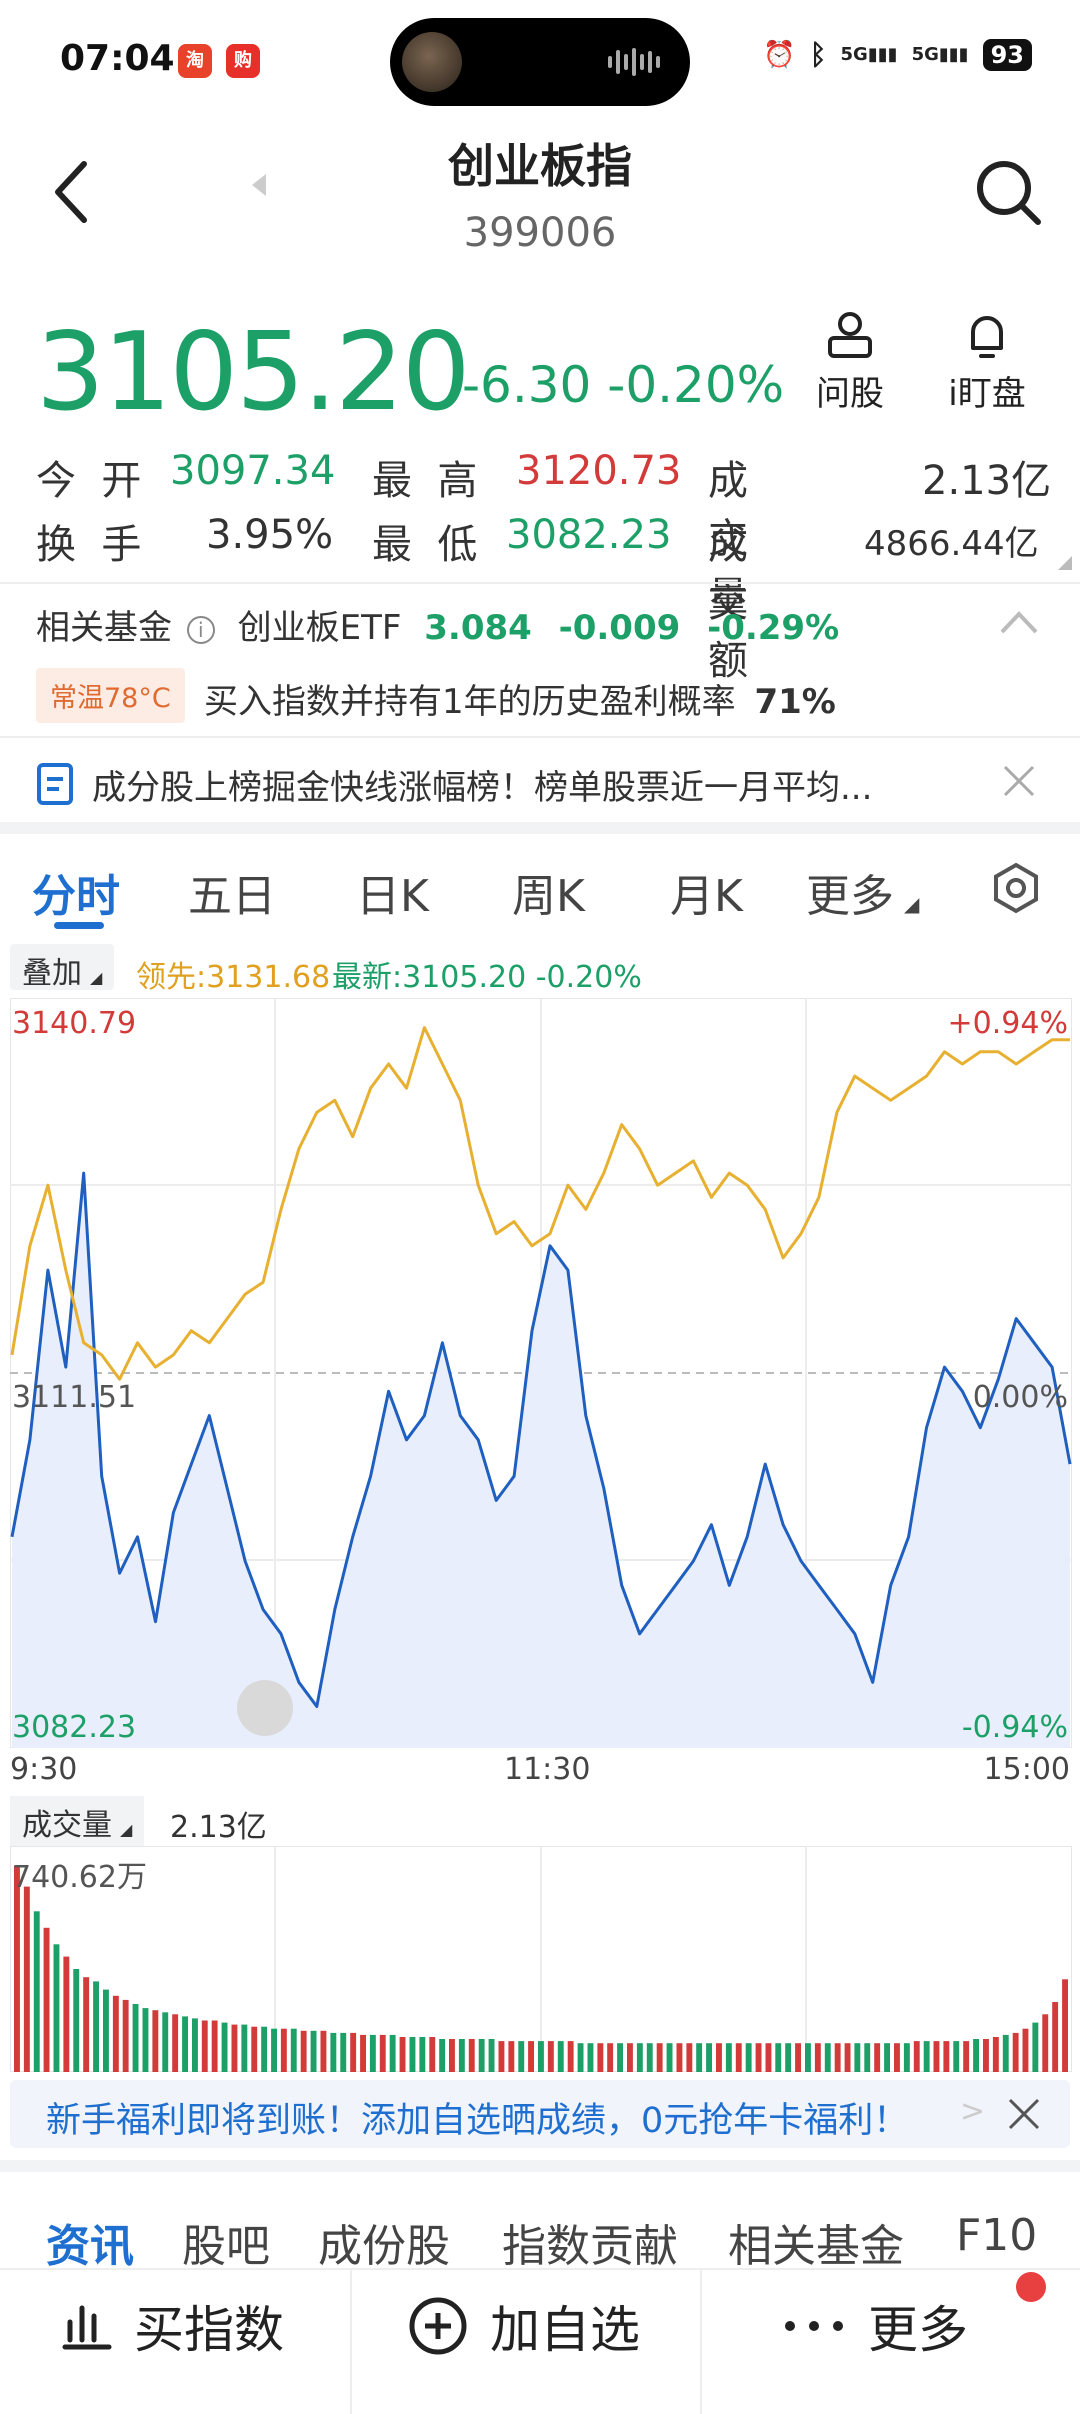  Describe the element at coordinates (319, 628) in the screenshot. I see `etf-name: 创业板ETF` at that location.